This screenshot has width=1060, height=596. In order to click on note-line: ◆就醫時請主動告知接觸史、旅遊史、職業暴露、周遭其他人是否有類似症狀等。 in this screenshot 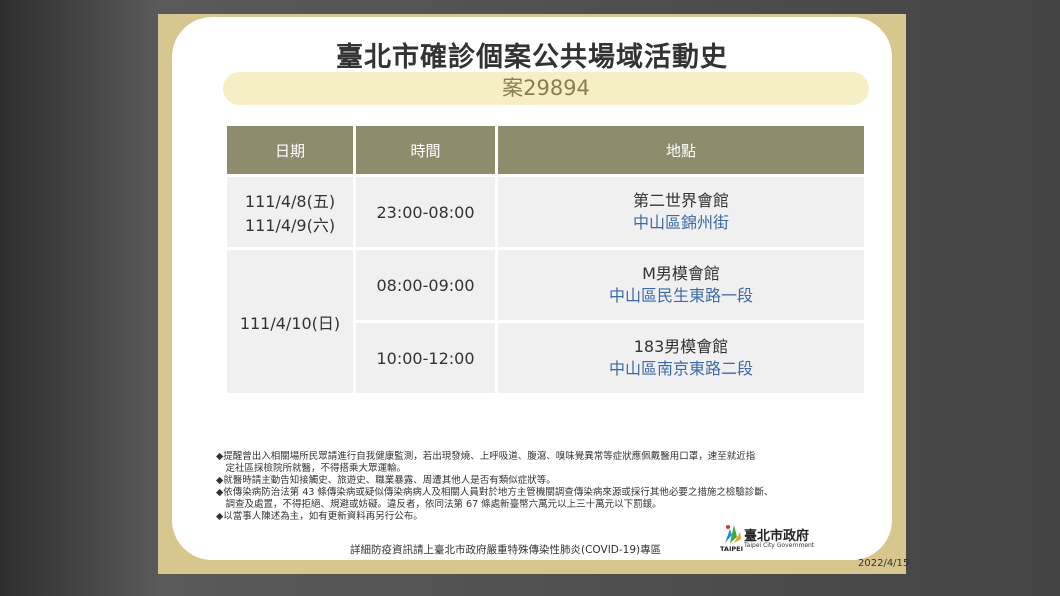, I will do `click(386, 480)`.